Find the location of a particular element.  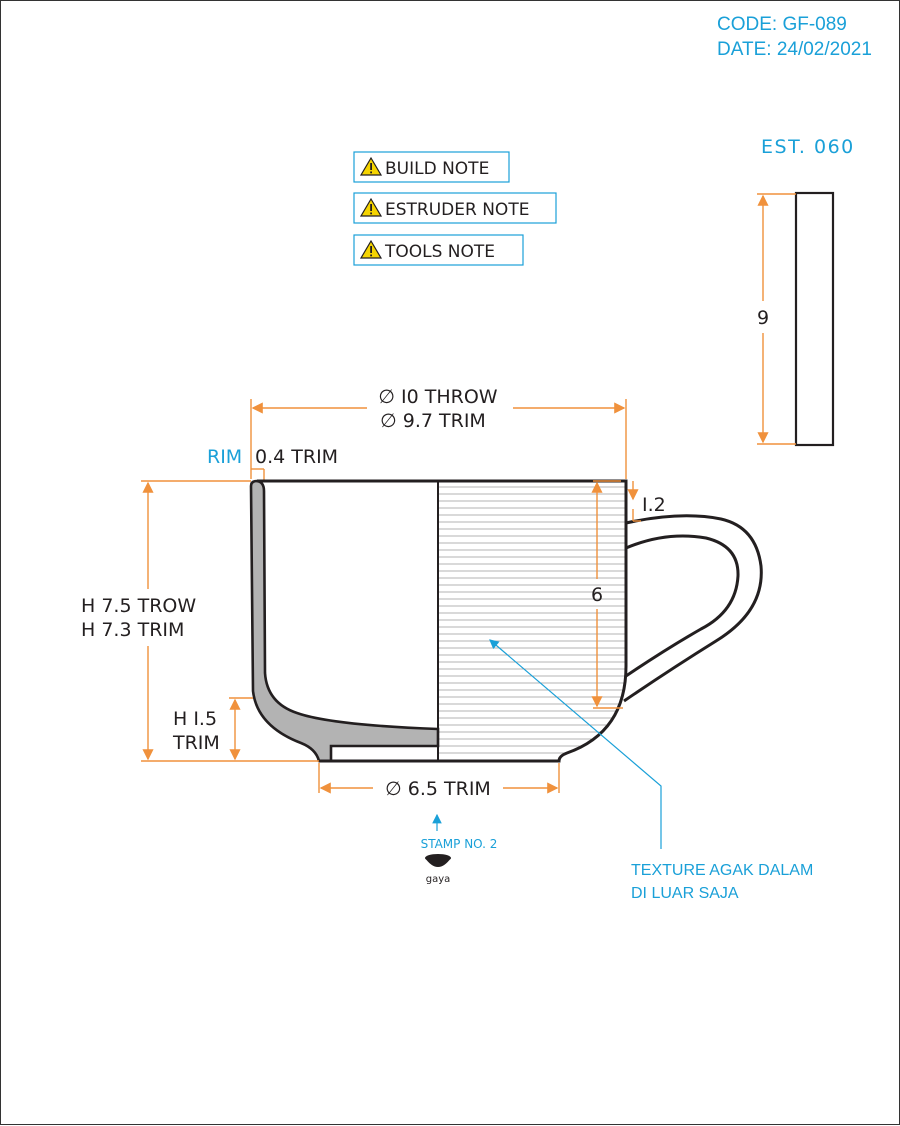

note-tools-label: TOOLS NOTE is located at coordinates (439, 252).